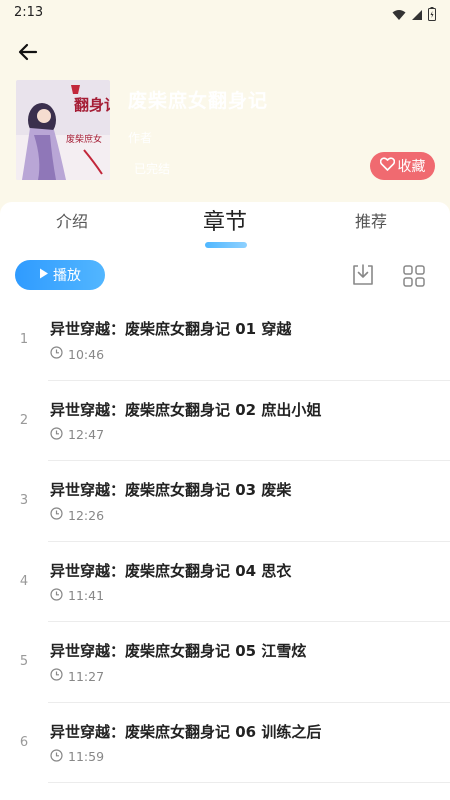 The image size is (450, 800). I want to click on chapter-meta: 12:26, so click(77, 515).